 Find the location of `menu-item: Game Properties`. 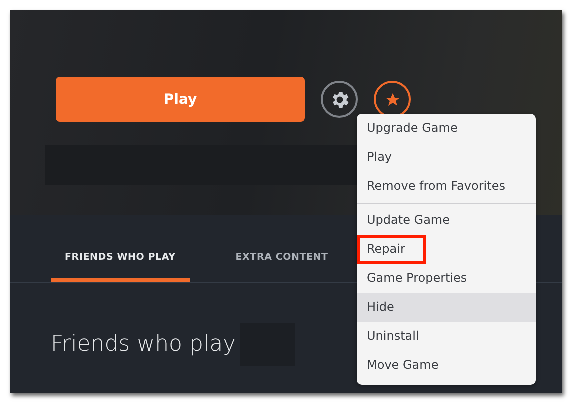

menu-item: Game Properties is located at coordinates (446, 278).